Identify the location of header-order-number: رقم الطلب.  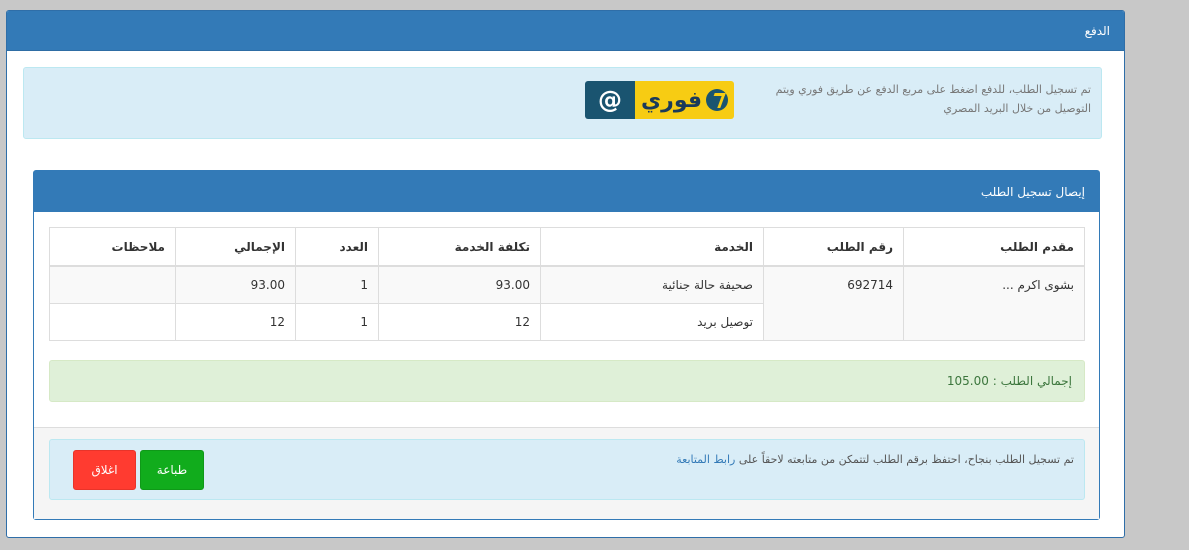
(833, 247).